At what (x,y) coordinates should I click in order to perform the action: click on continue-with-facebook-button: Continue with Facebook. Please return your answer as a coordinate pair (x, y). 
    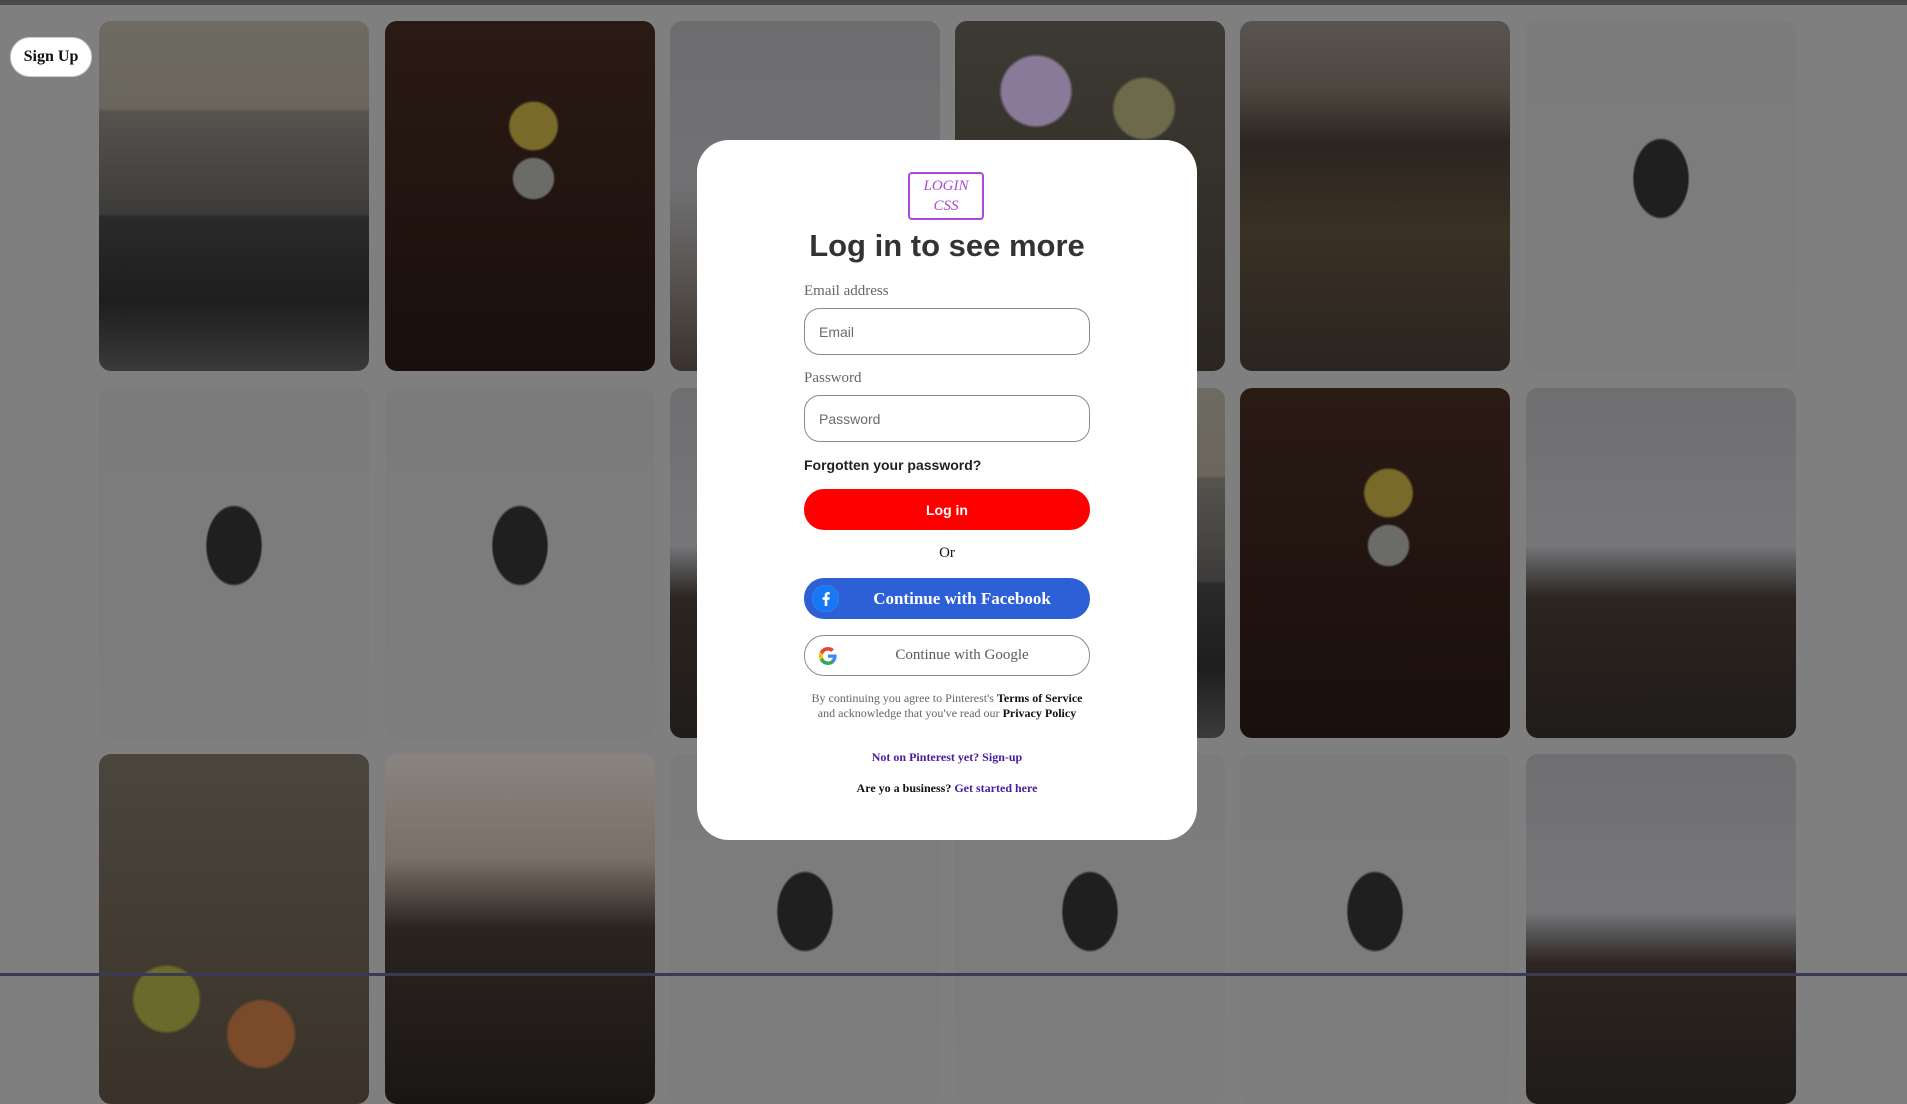
    Looking at the image, I should click on (947, 598).